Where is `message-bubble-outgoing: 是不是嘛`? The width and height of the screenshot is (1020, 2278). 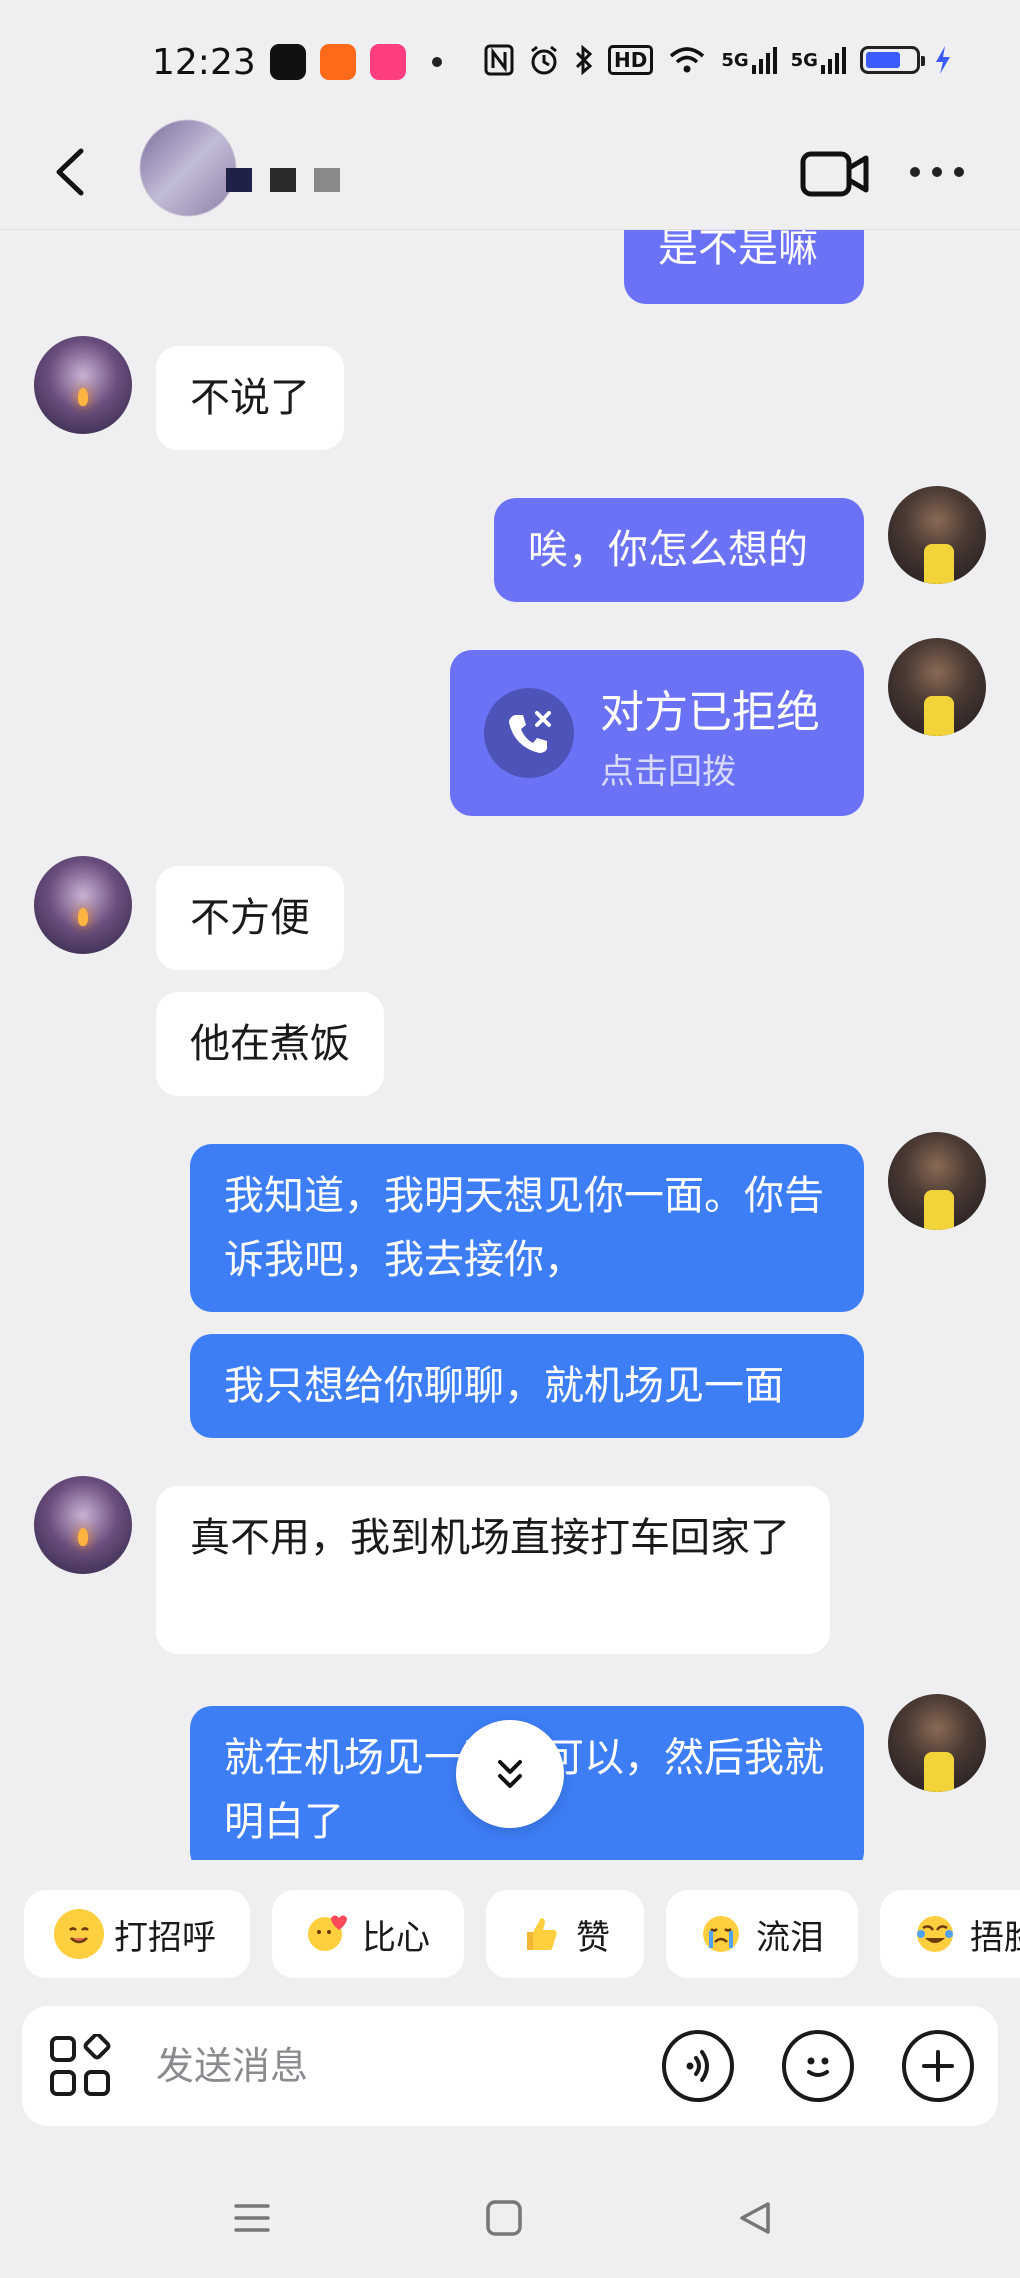
message-bubble-outgoing: 是不是嘛 is located at coordinates (744, 267).